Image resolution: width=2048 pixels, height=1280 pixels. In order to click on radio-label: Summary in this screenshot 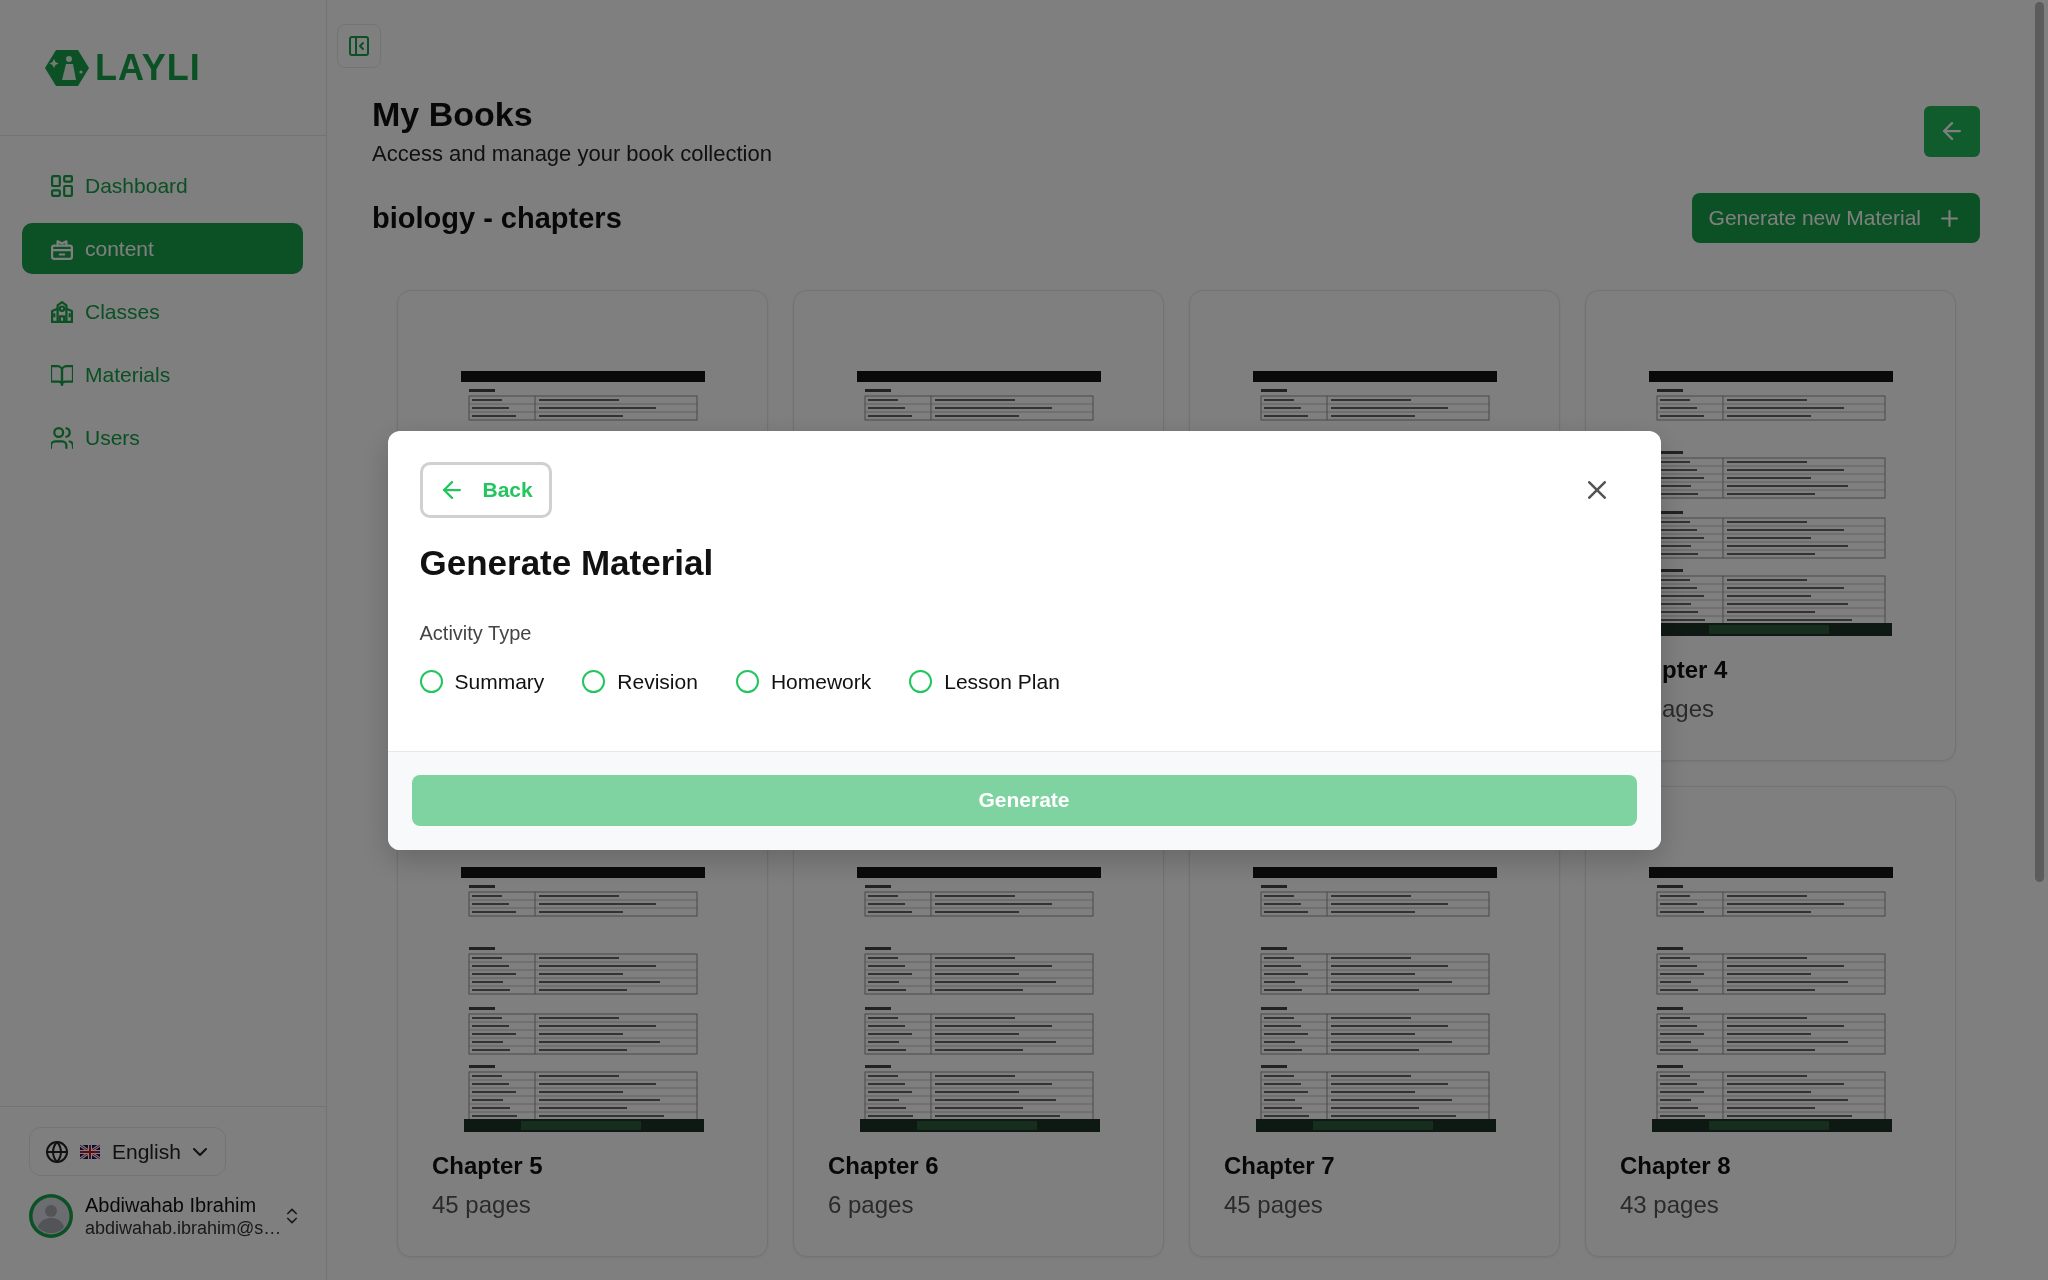, I will do `click(499, 681)`.